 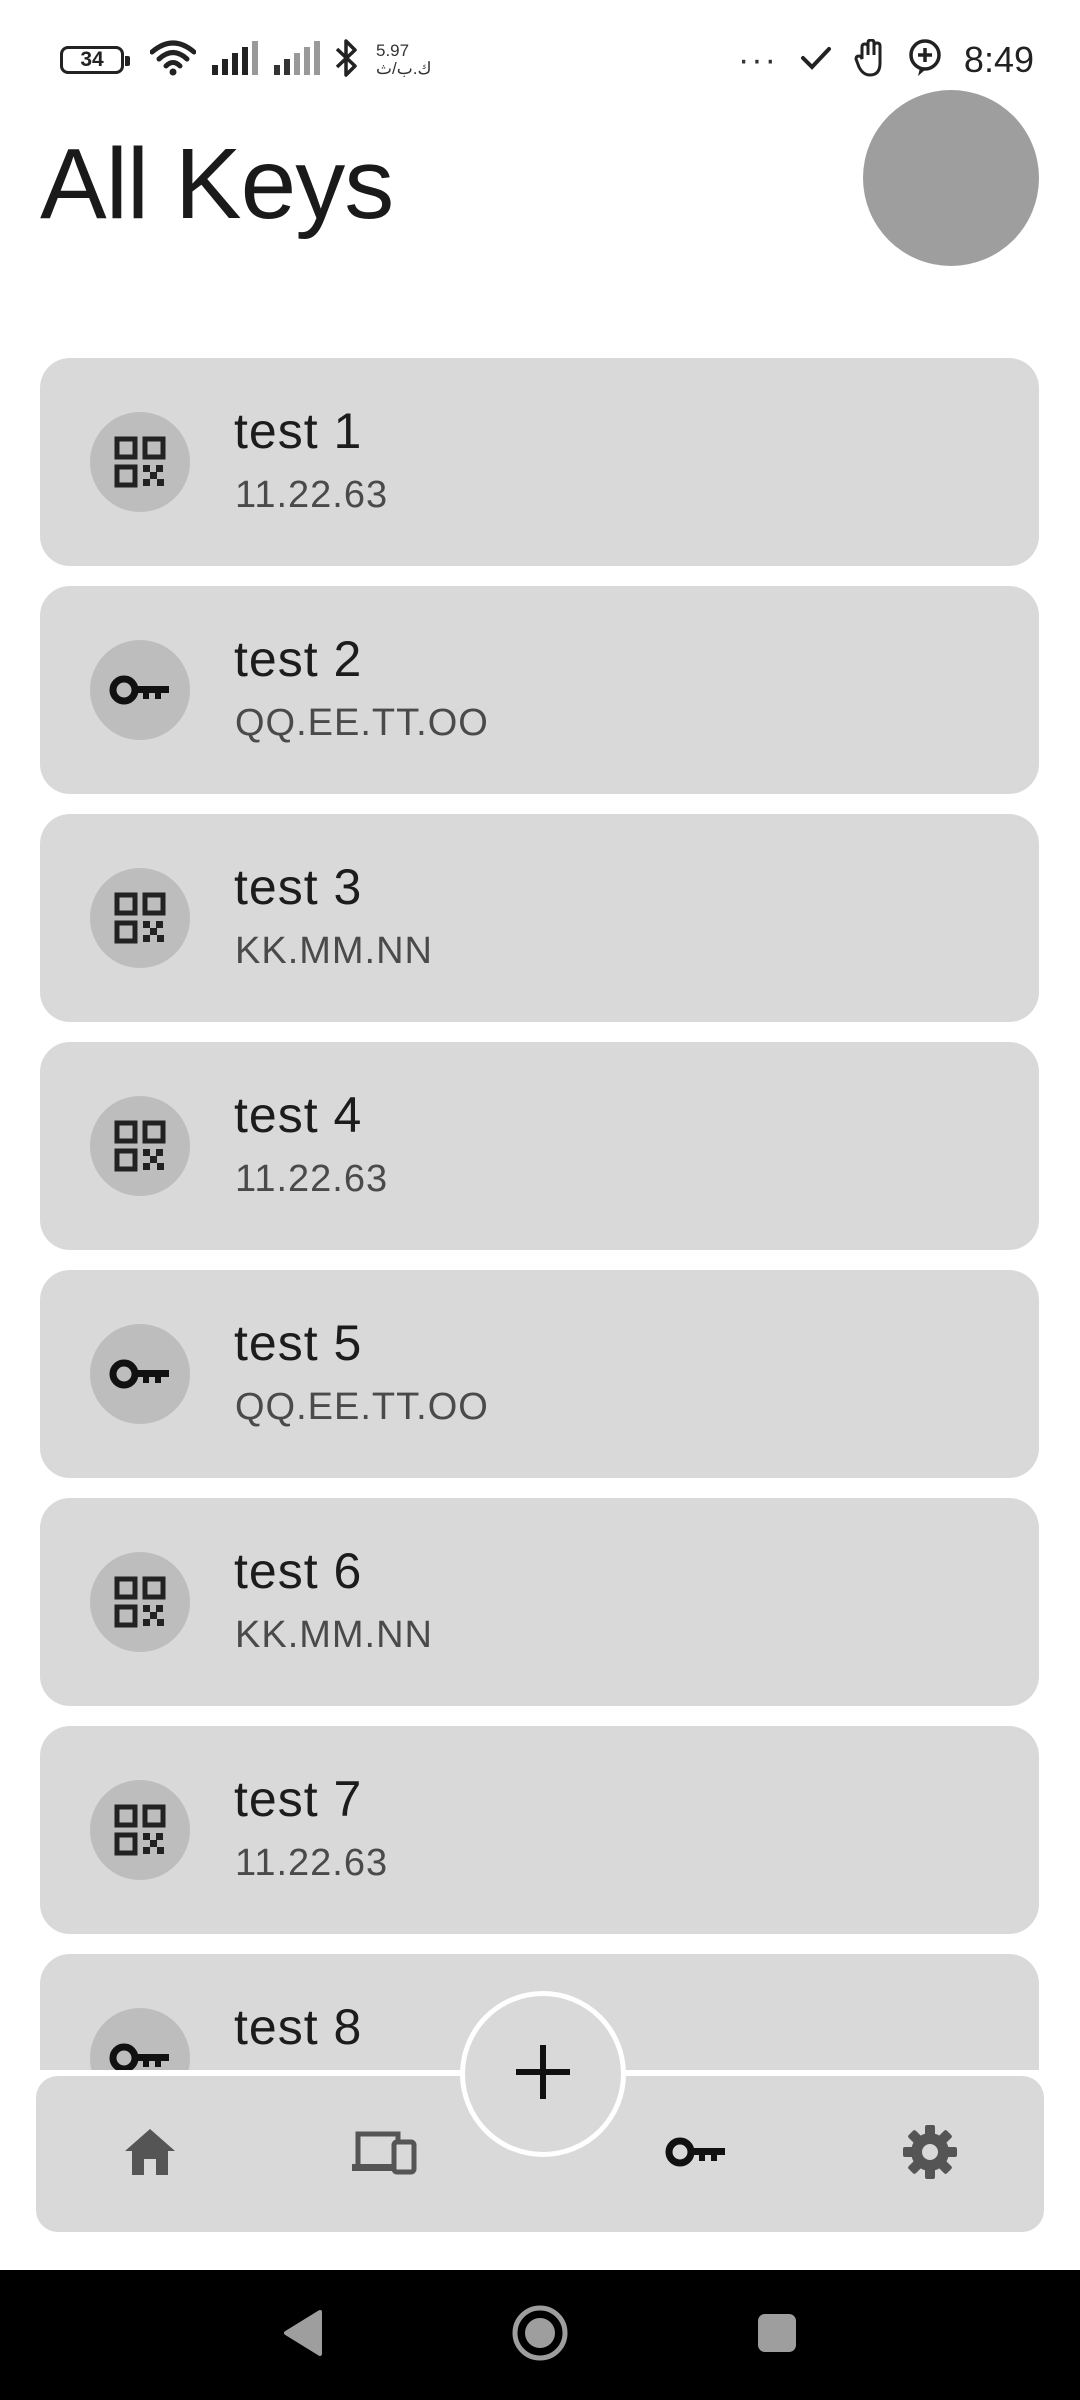 I want to click on key-name: test 5, so click(x=298, y=1343).